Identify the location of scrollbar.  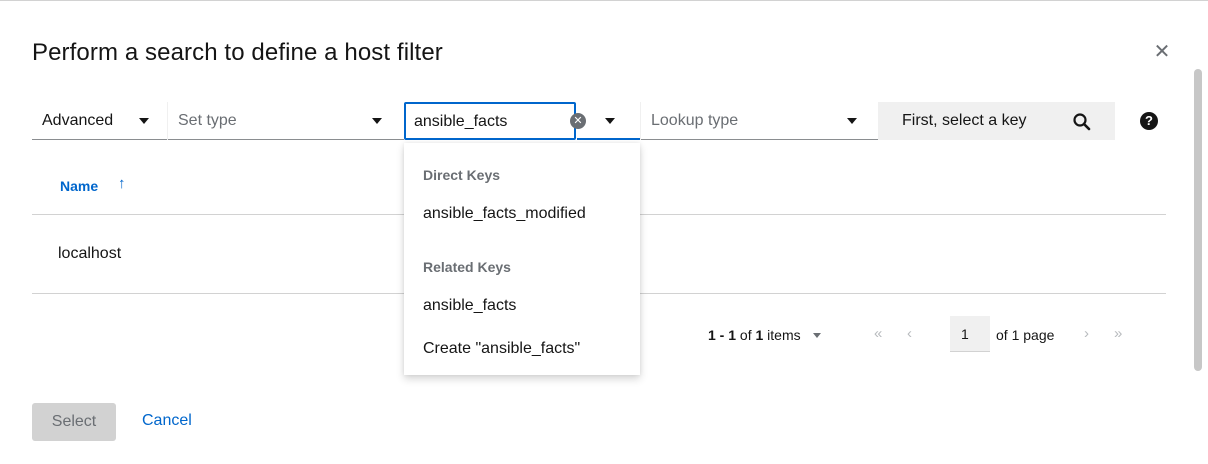
(1198, 220).